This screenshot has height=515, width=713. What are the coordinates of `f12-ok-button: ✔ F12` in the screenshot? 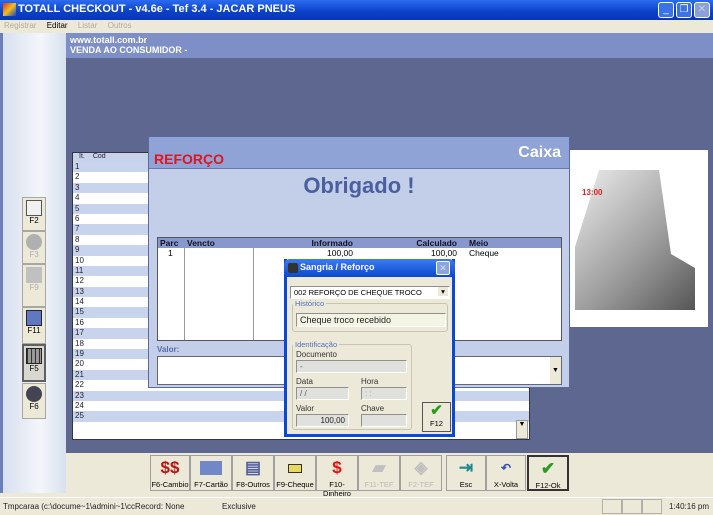 It's located at (436, 417).